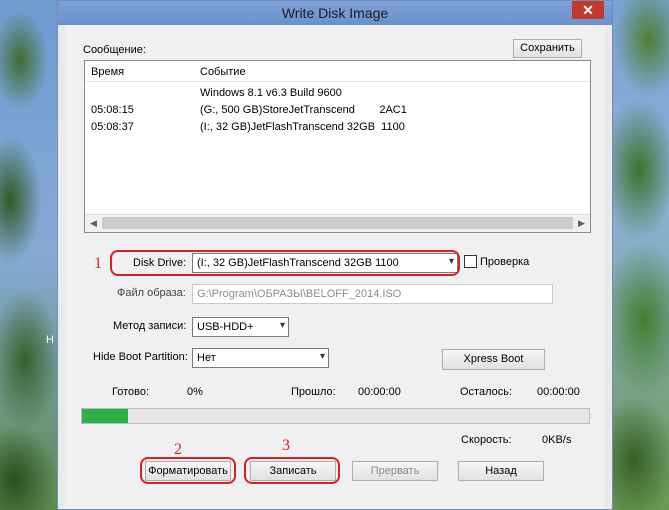 This screenshot has width=669, height=510. I want to click on abort-button: Прервать, so click(395, 471).